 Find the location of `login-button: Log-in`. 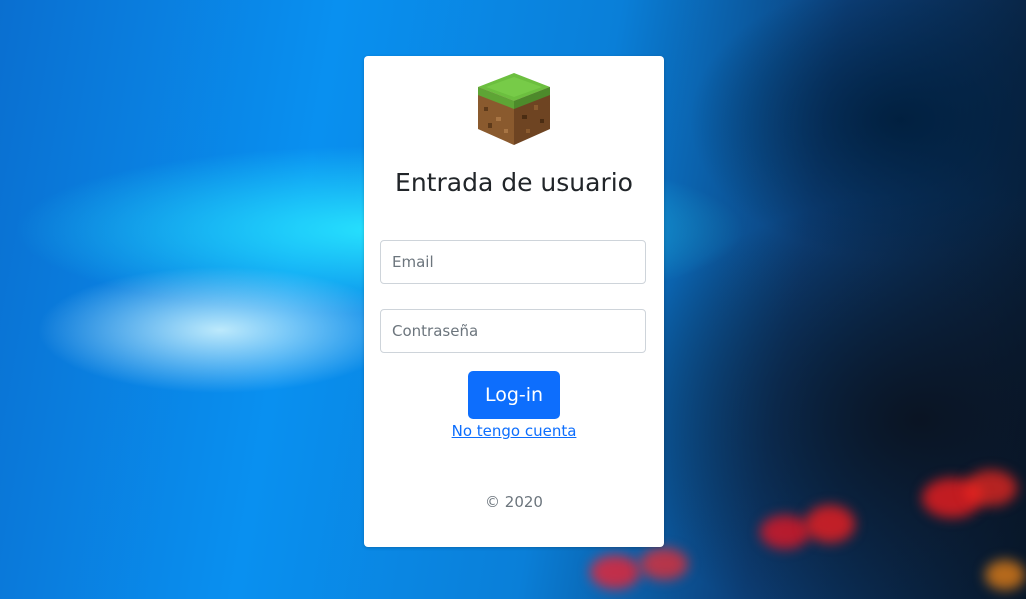

login-button: Log-in is located at coordinates (514, 395).